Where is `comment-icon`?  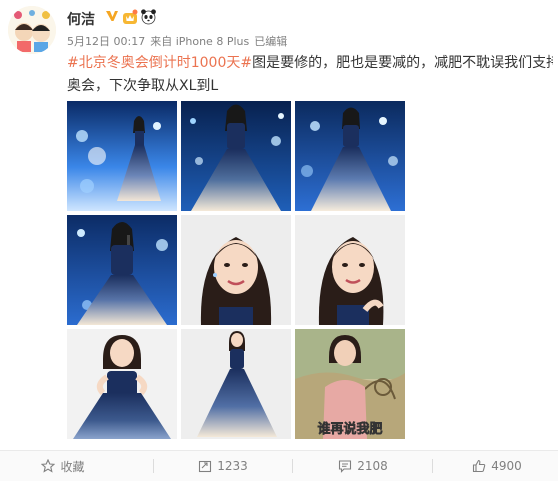 comment-icon is located at coordinates (345, 466).